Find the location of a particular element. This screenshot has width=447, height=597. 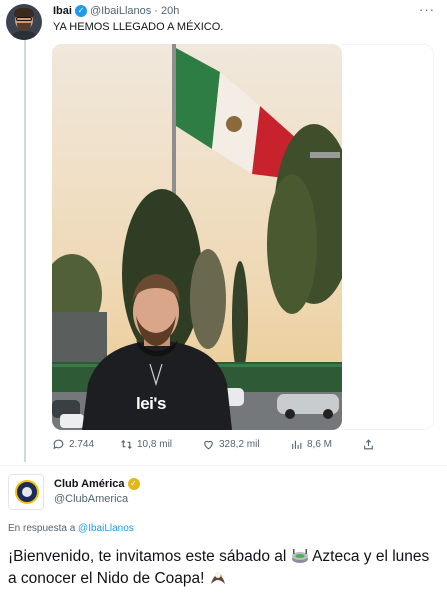

like-action: 328,2 mil is located at coordinates (231, 444).